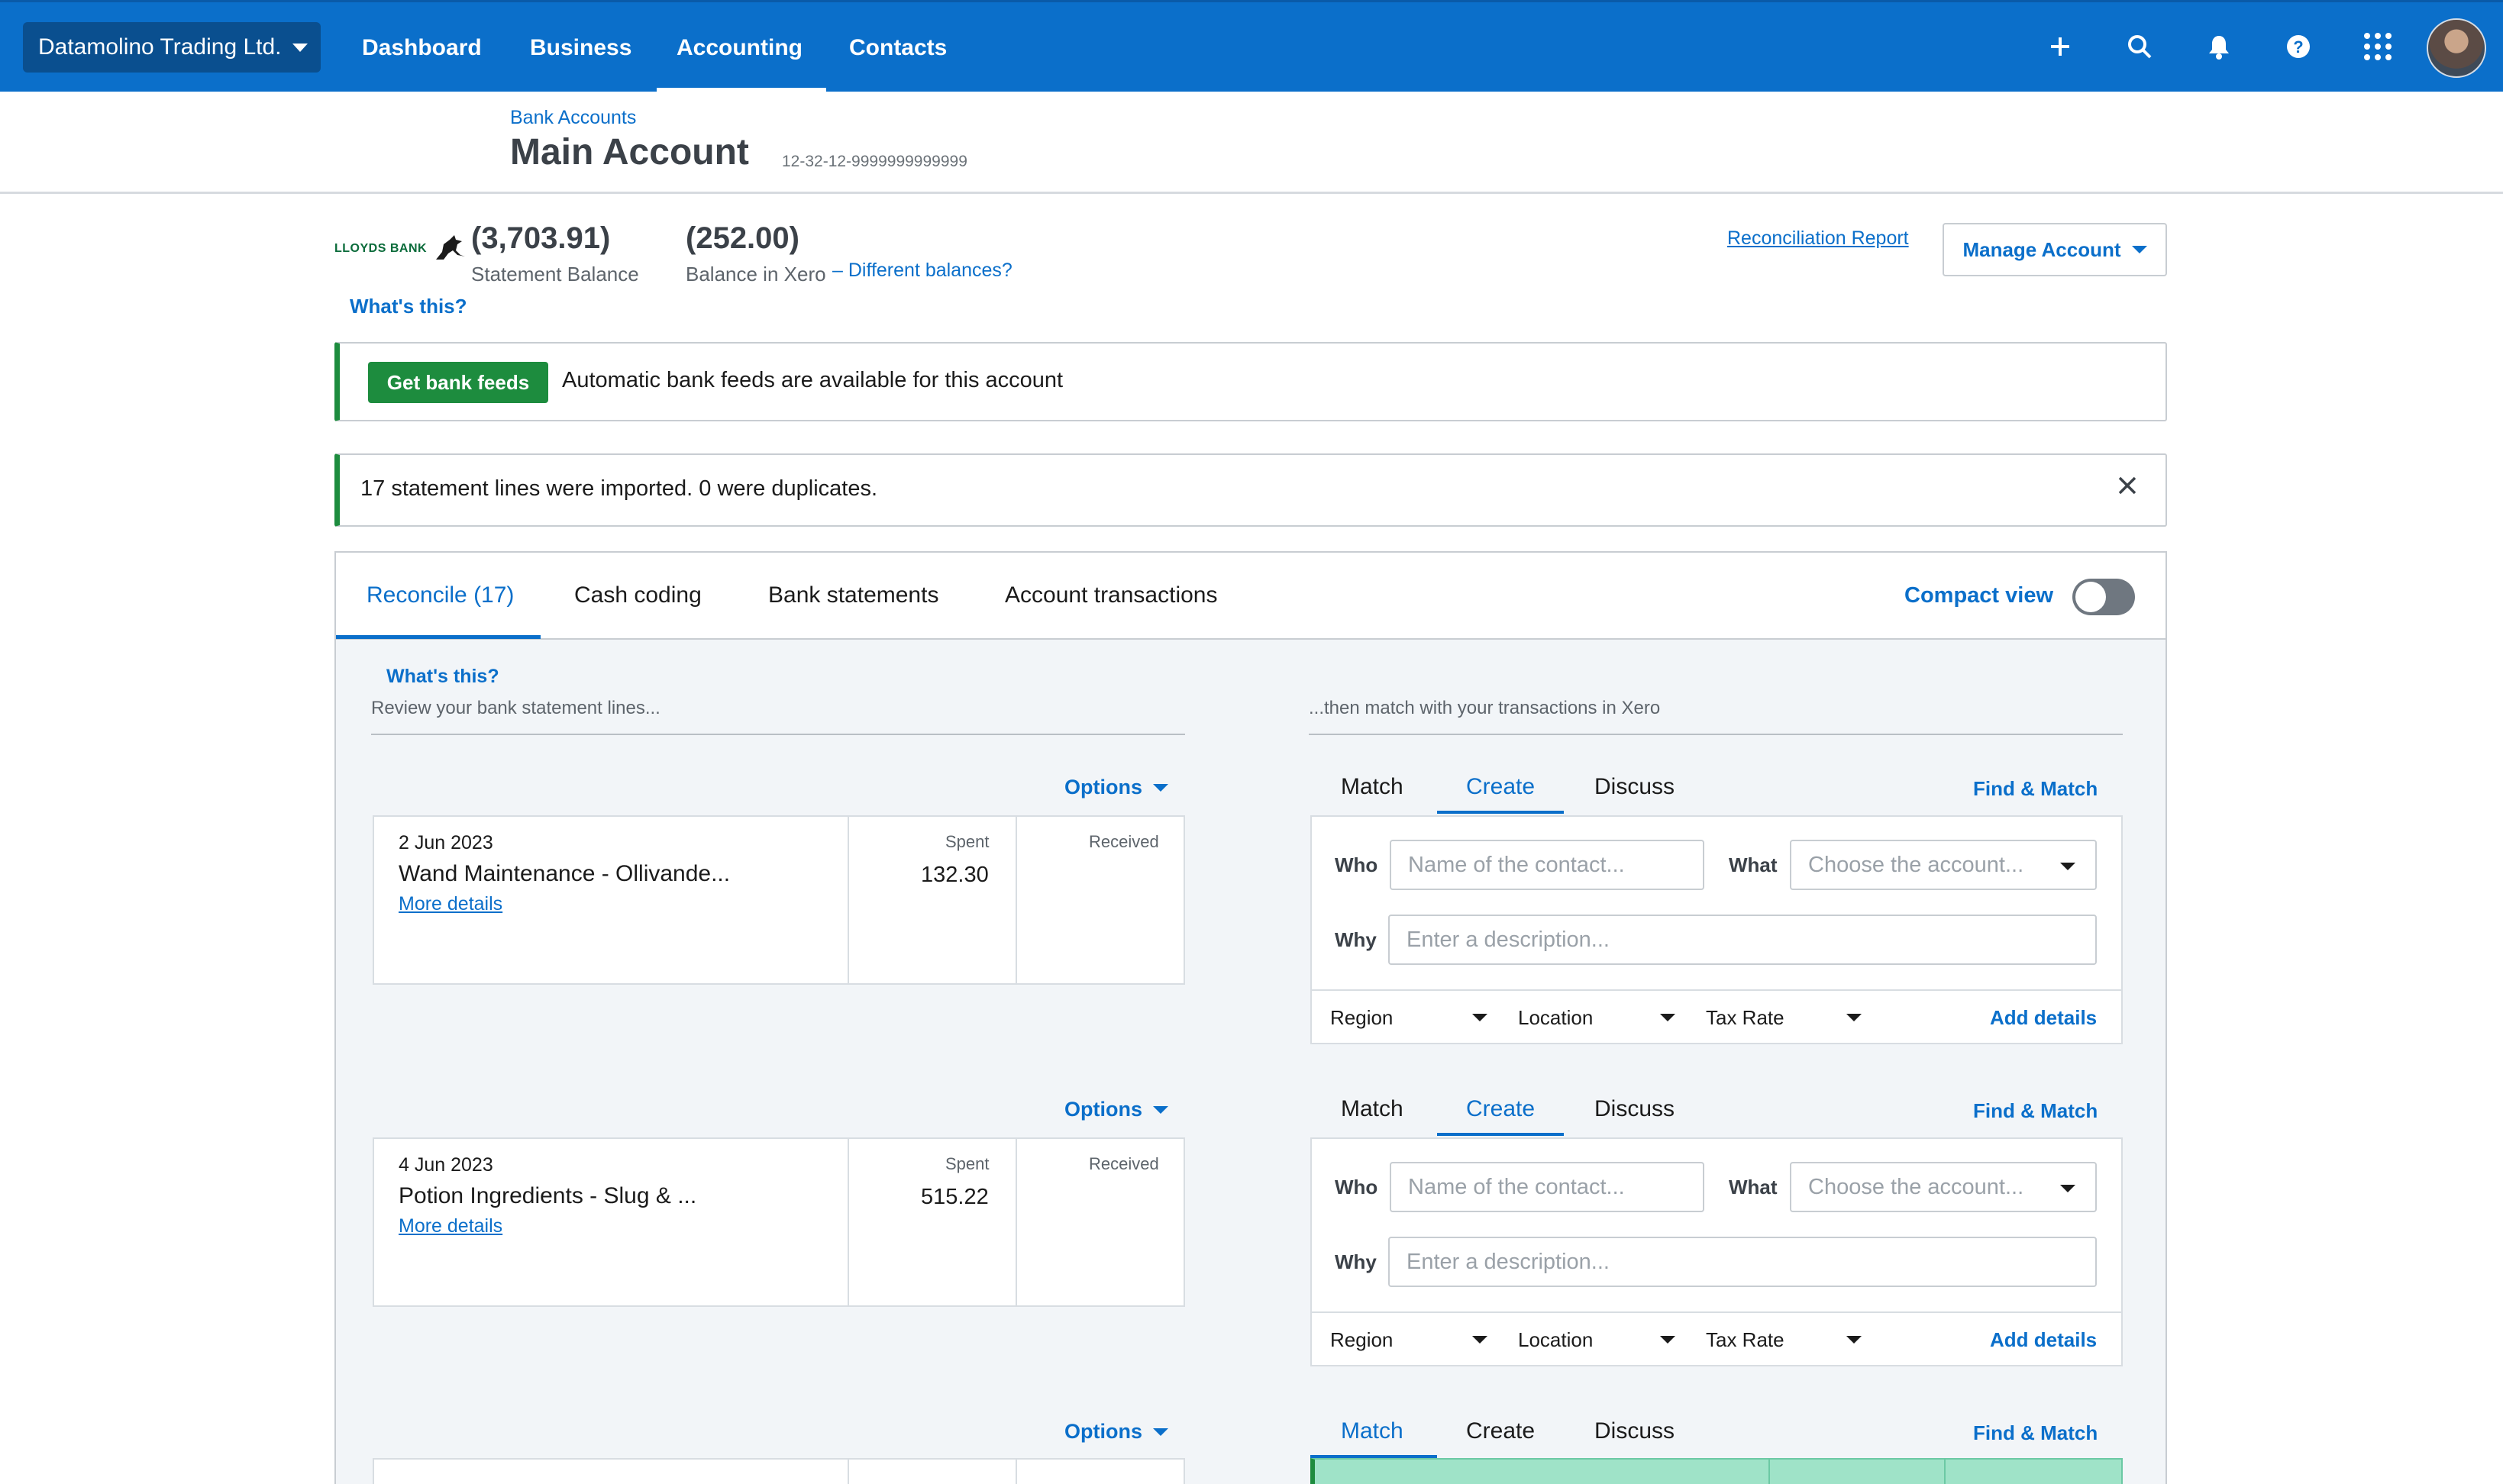  Describe the element at coordinates (2457, 48) in the screenshot. I see `avatar` at that location.